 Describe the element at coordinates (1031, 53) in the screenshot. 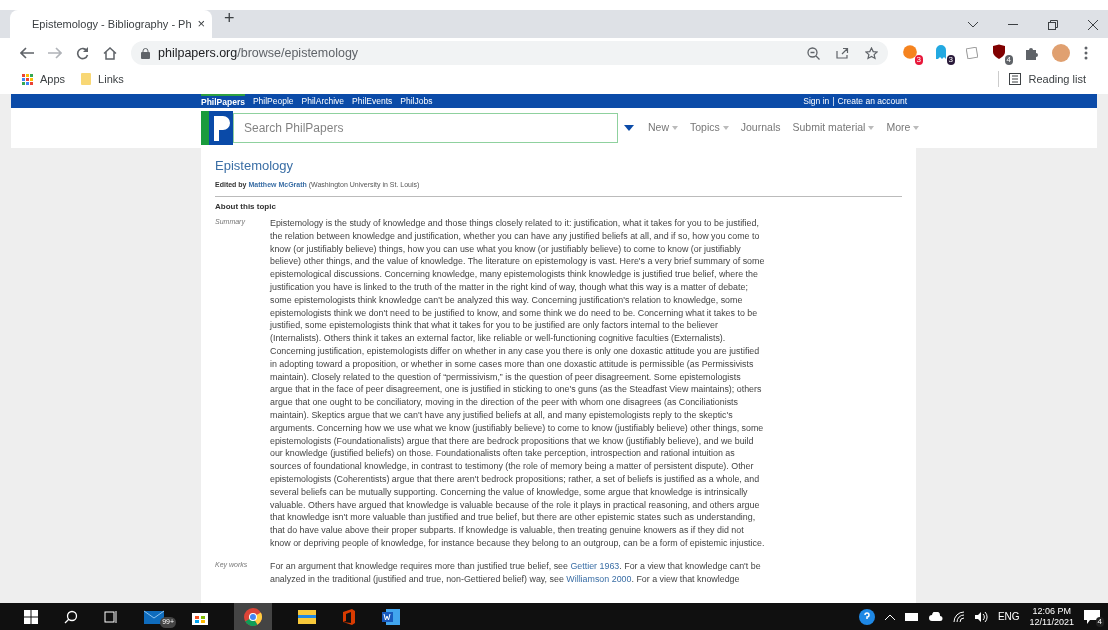

I see `puzzle-icon` at that location.